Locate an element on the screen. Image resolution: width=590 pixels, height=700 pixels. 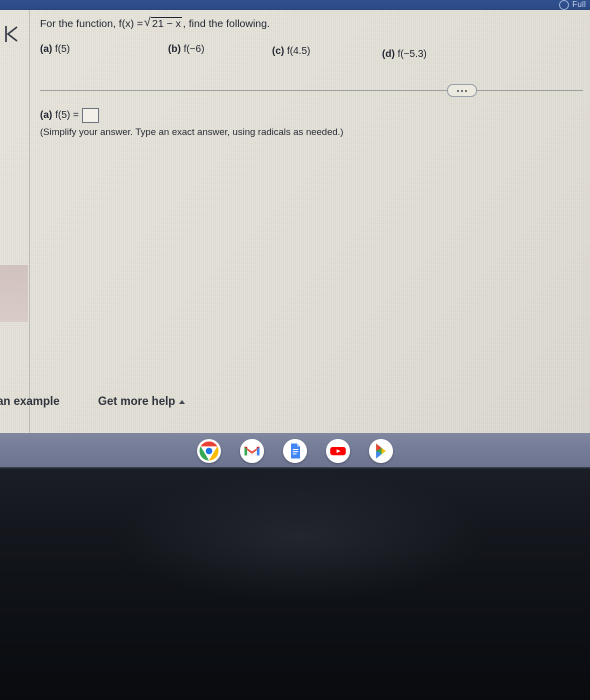
top-band-right-group: Full is located at coordinates (572, 5).